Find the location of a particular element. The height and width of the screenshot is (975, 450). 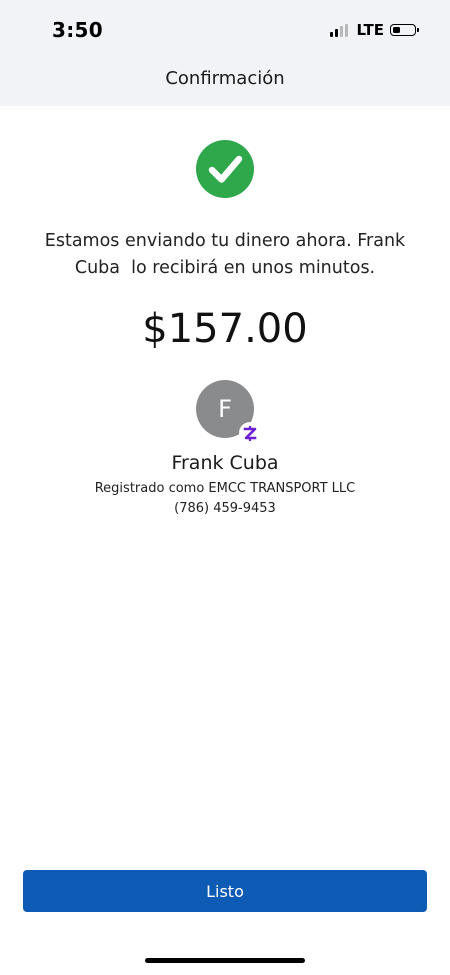

transfer-amount: $157.00 is located at coordinates (225, 329).